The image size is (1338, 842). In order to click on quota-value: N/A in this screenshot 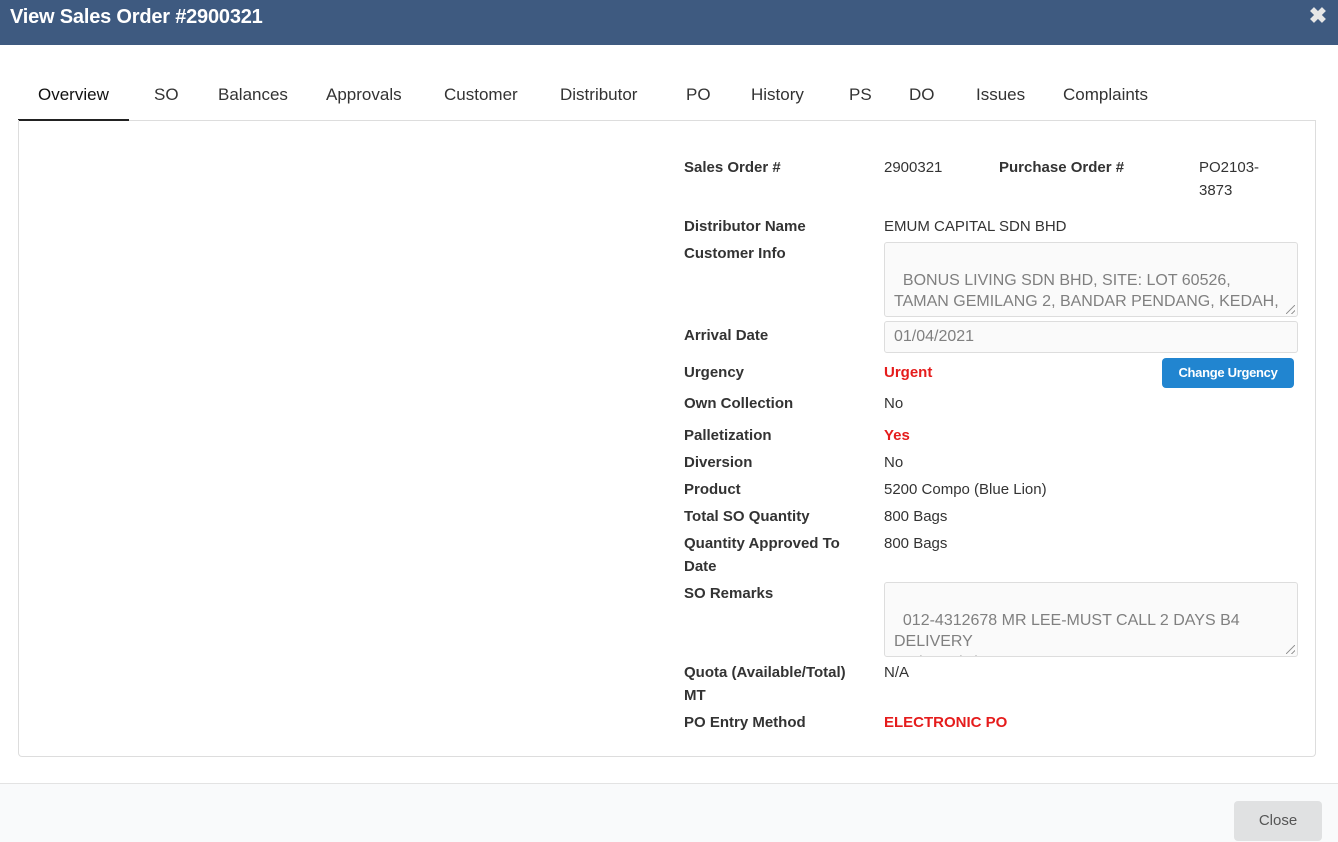, I will do `click(897, 672)`.